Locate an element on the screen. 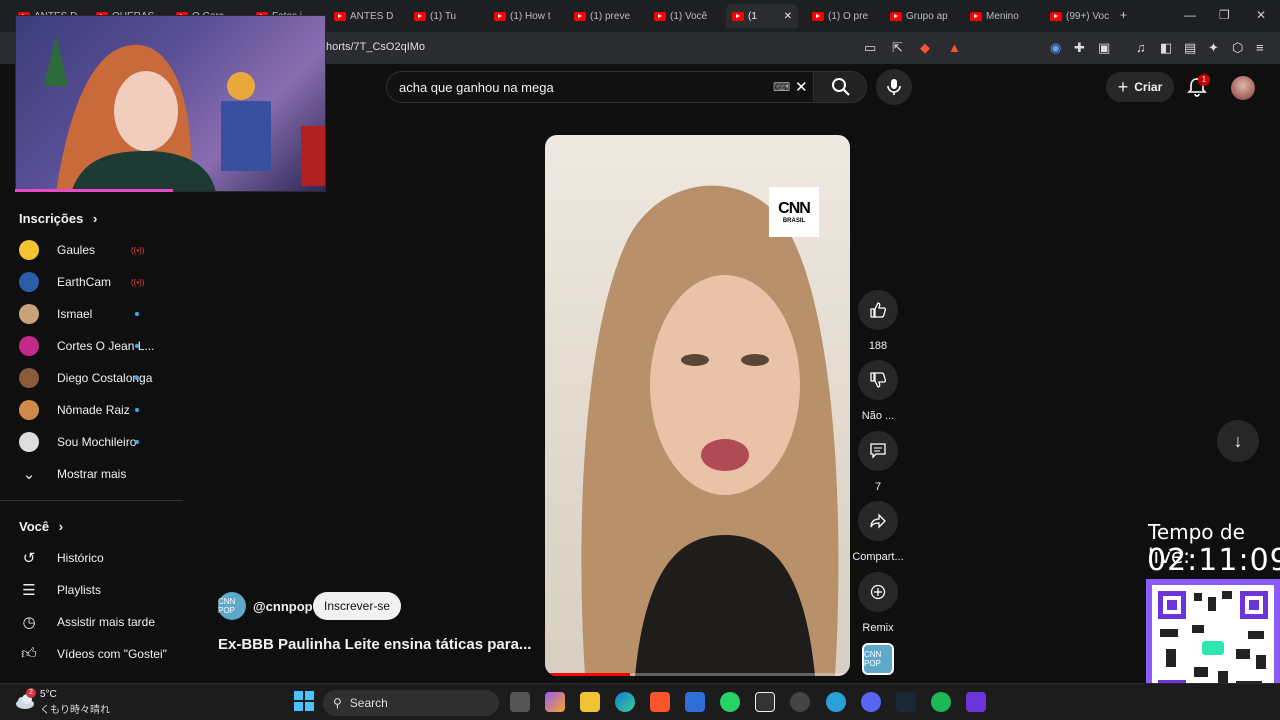 The image size is (1280, 720). sidebar-subscription-item: Nômade Raiz is located at coordinates (94, 410).